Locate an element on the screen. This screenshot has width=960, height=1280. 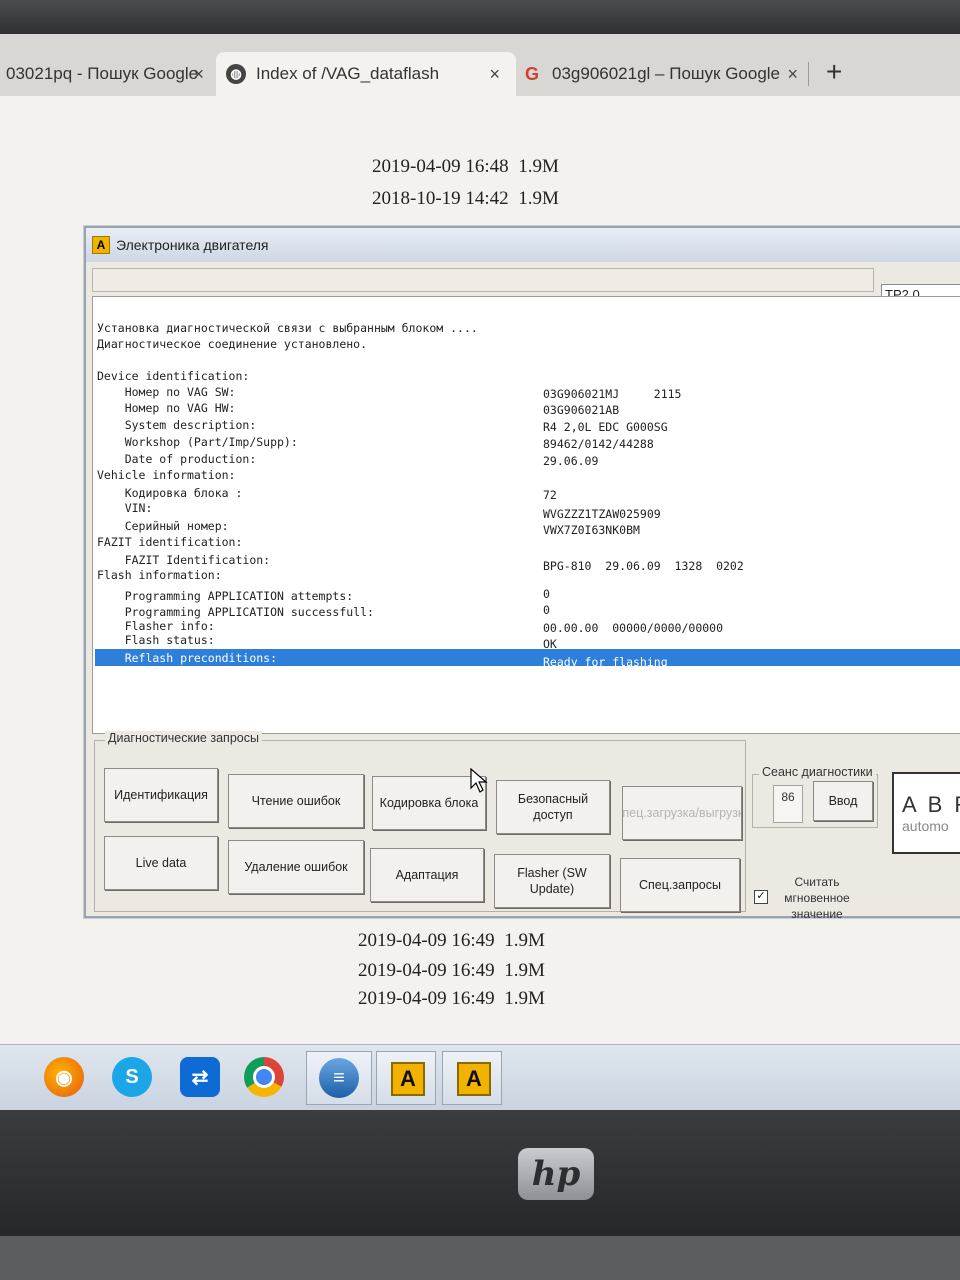
log-label: Programming APPLICATION successfull: is located at coordinates (235, 612).